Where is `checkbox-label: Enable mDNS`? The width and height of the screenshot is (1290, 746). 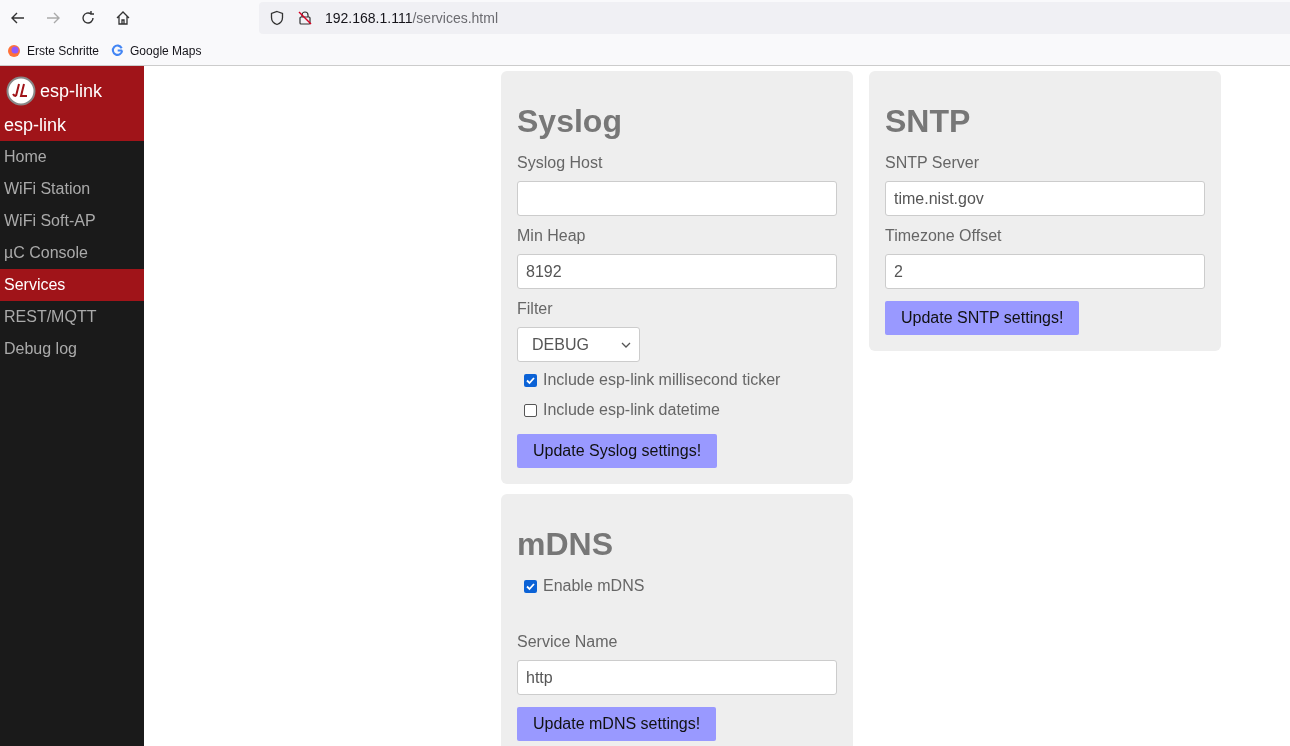 checkbox-label: Enable mDNS is located at coordinates (594, 586).